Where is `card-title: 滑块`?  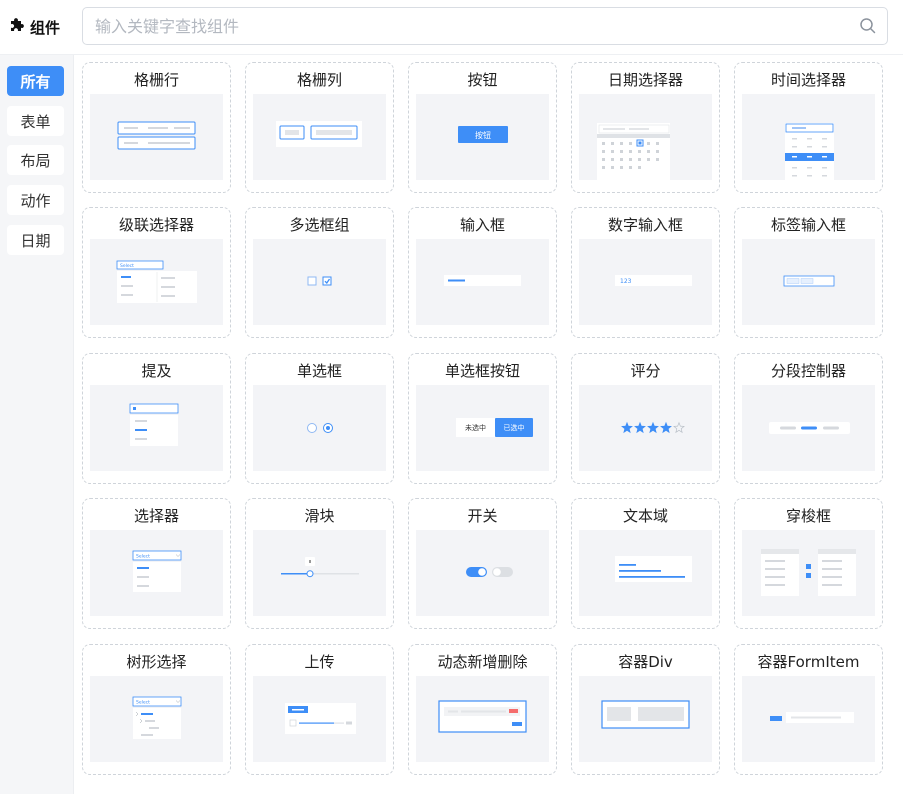
card-title: 滑块 is located at coordinates (319, 516).